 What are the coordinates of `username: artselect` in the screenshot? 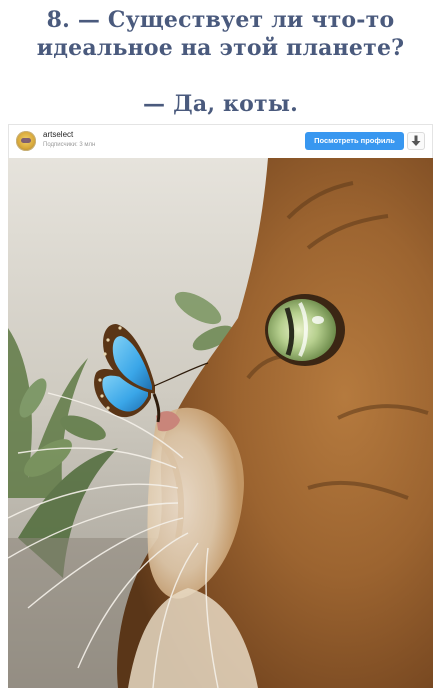 It's located at (58, 134).